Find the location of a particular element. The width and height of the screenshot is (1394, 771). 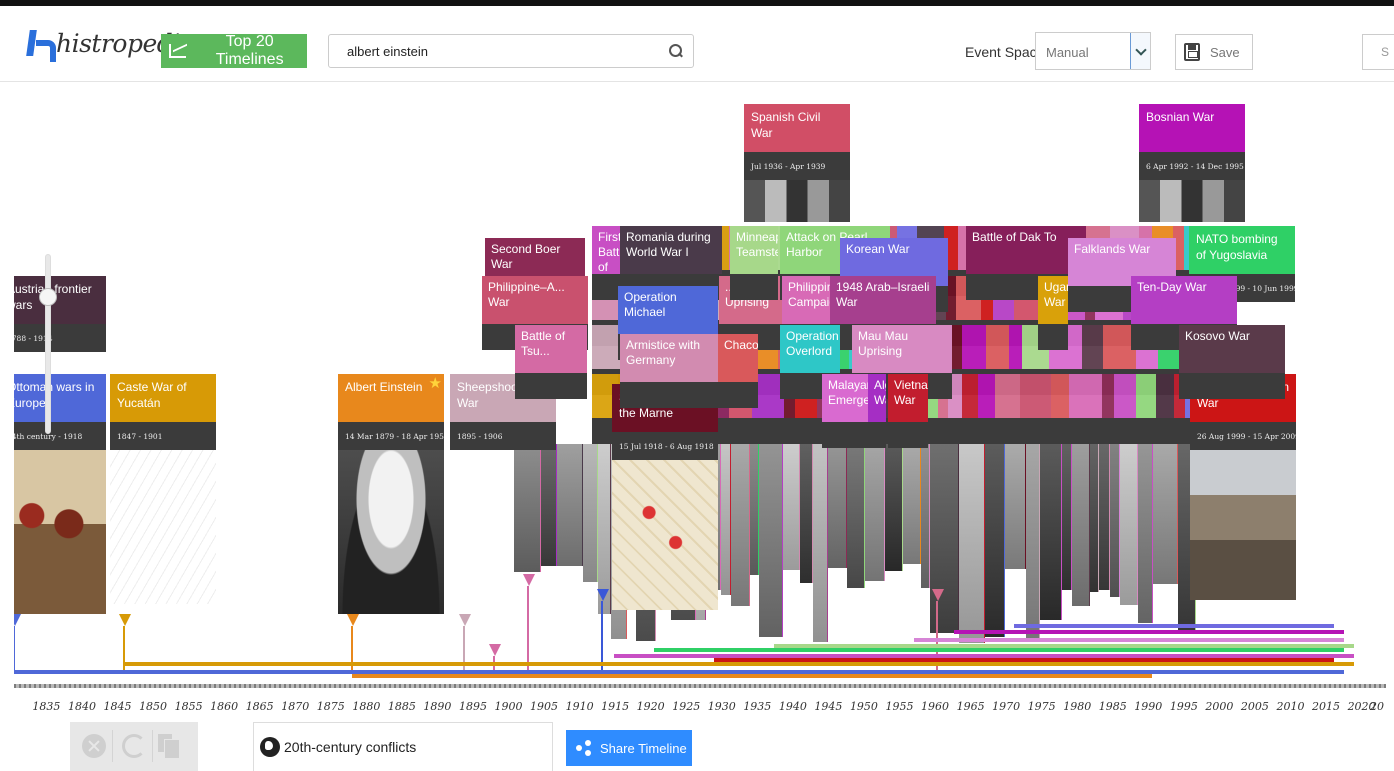

event-spacing-select: Manual is located at coordinates (1093, 51).